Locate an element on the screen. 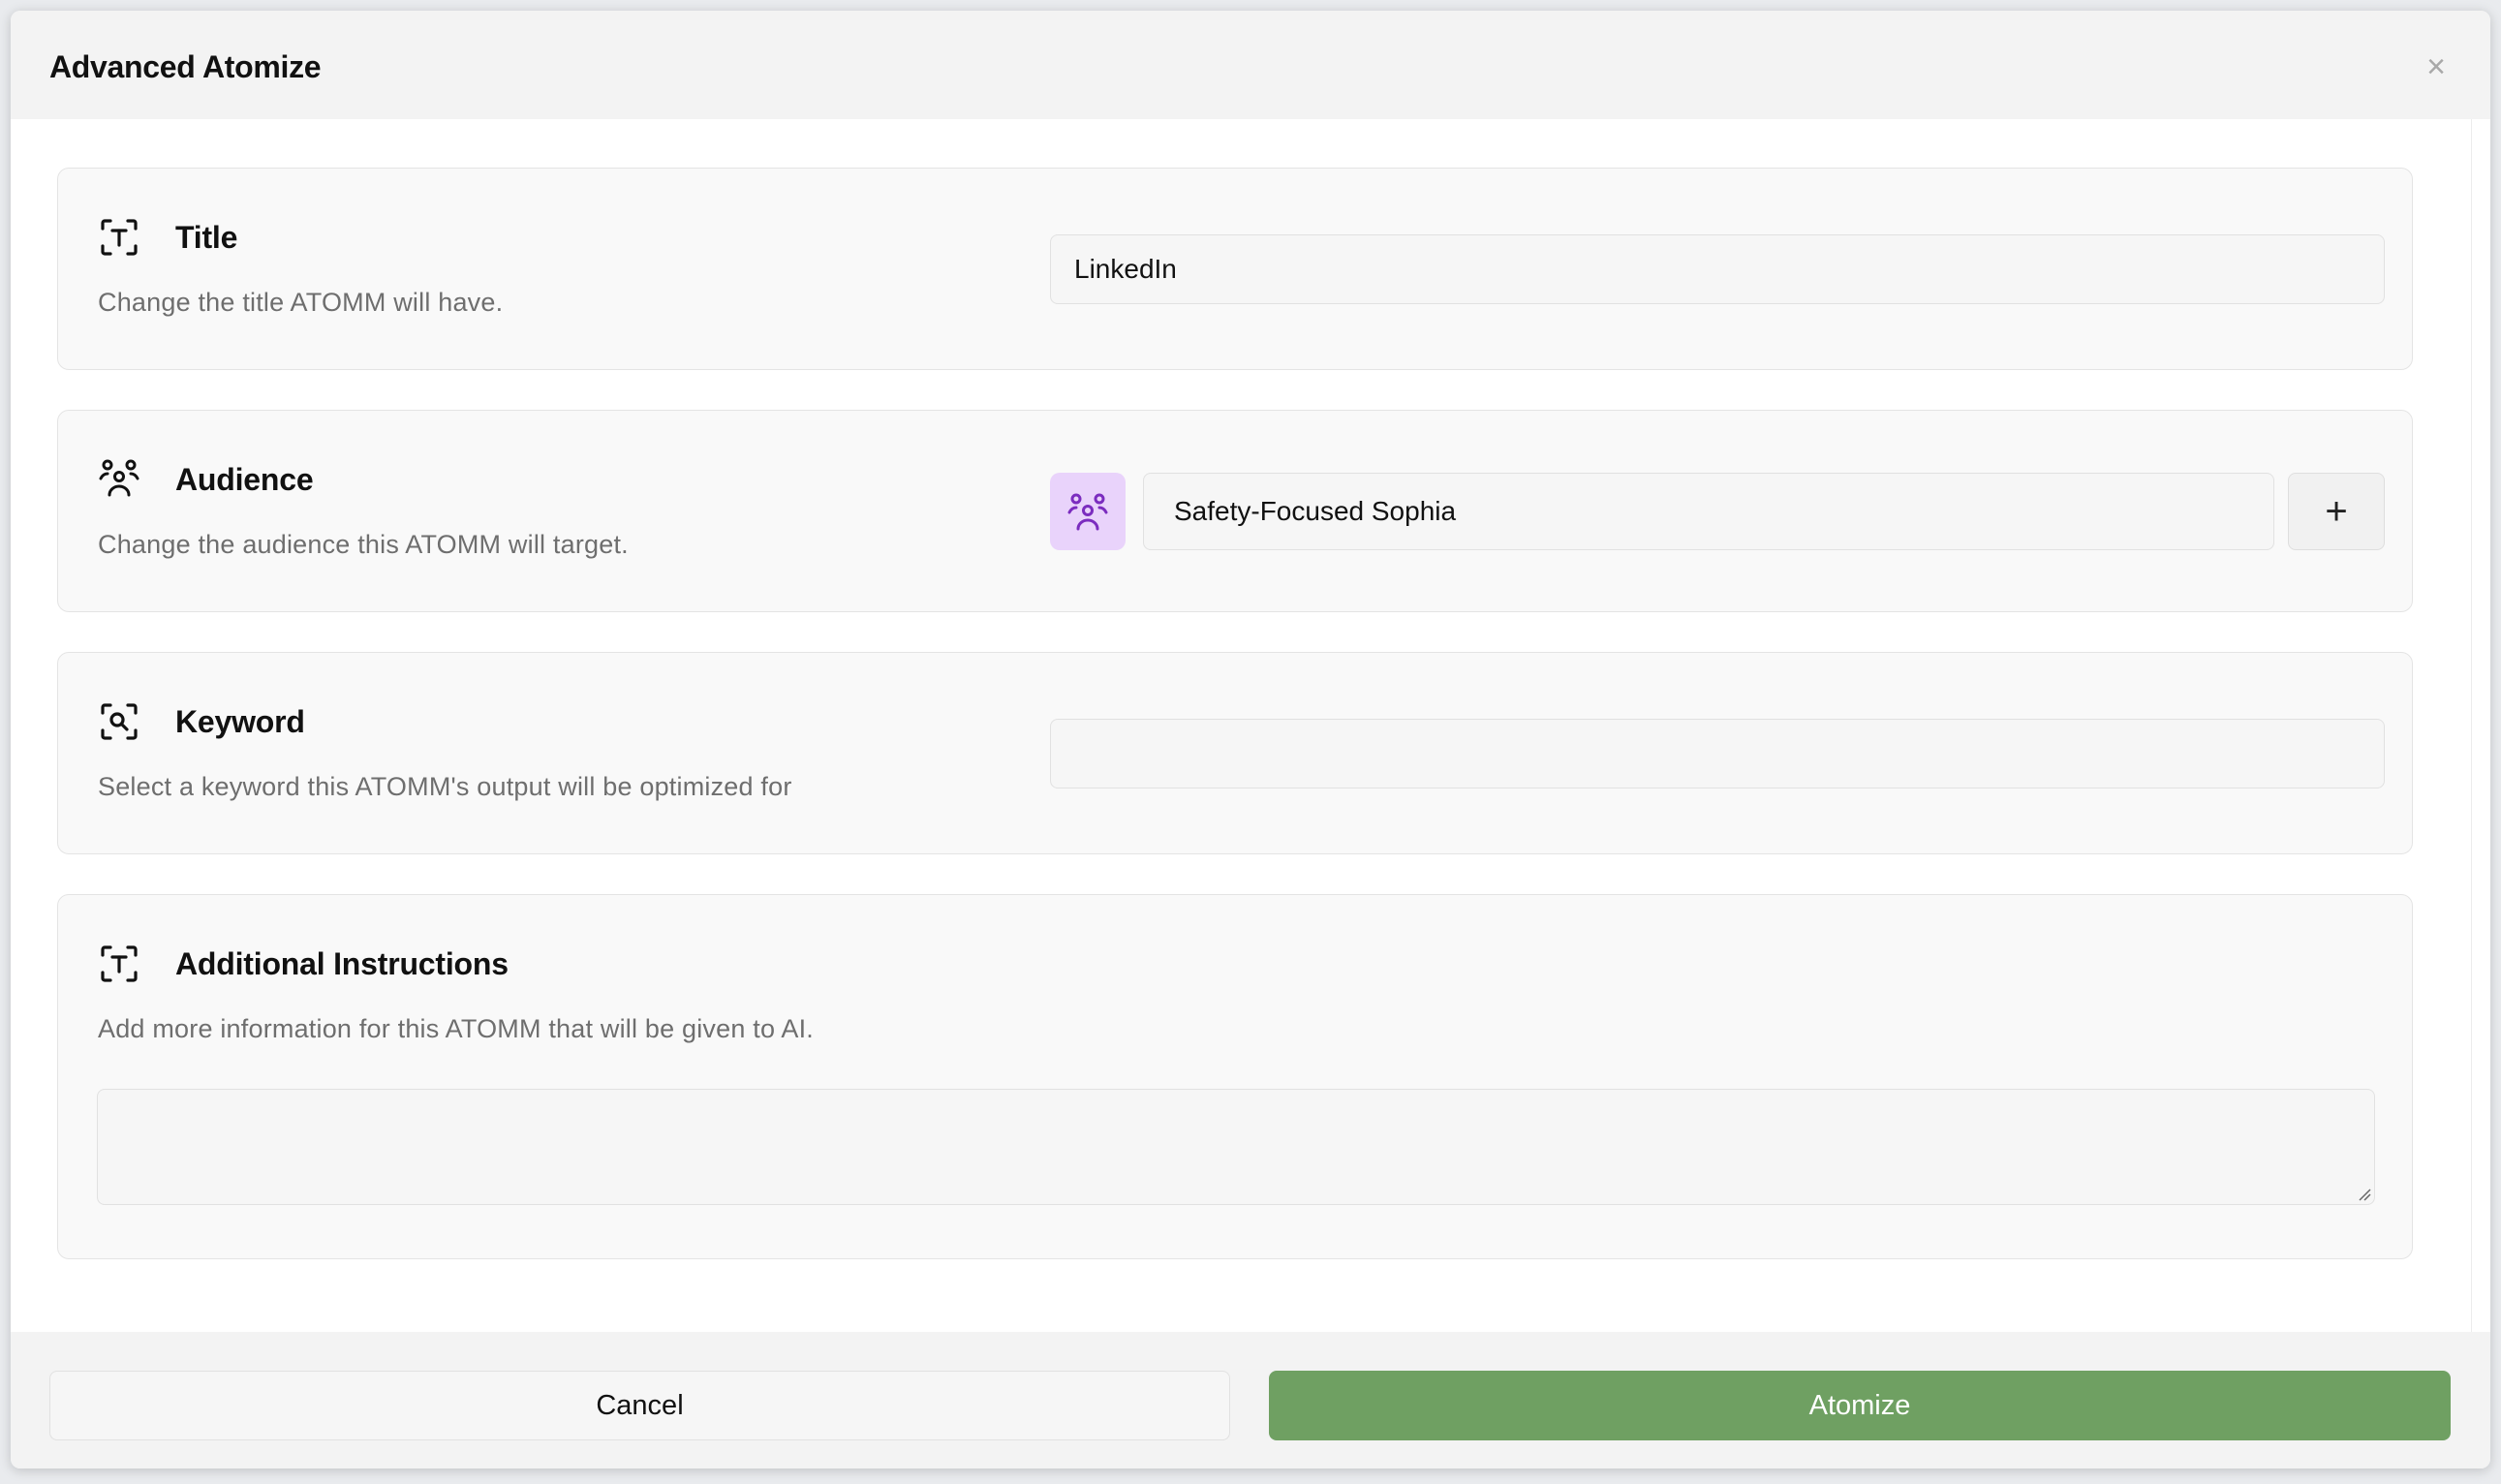 This screenshot has height=1484, width=2501. keyword-heading: Keyword is located at coordinates (240, 721).